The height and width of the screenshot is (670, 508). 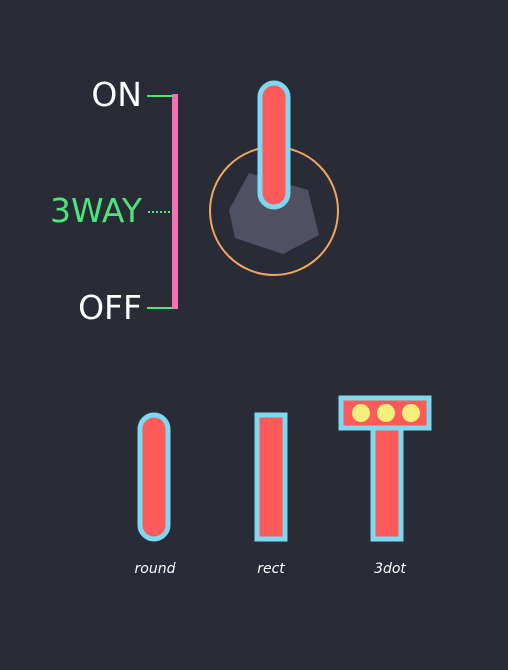 I want to click on rect-caption: rect, so click(x=271, y=569).